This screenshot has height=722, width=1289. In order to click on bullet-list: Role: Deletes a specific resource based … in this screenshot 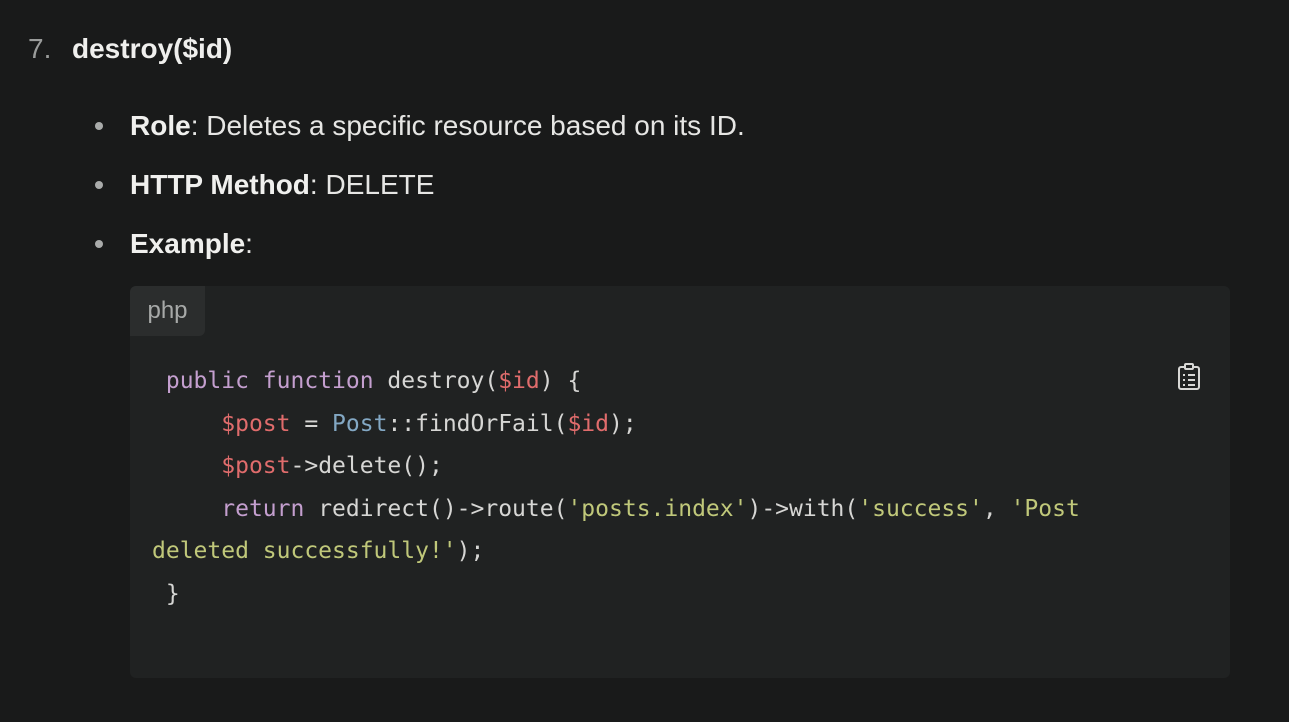, I will do `click(418, 184)`.